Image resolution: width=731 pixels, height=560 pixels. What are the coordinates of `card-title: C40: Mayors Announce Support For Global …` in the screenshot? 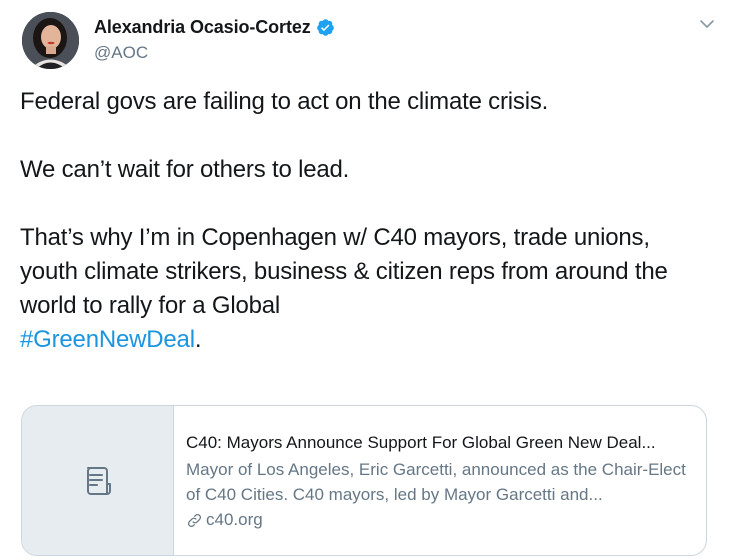 It's located at (421, 442).